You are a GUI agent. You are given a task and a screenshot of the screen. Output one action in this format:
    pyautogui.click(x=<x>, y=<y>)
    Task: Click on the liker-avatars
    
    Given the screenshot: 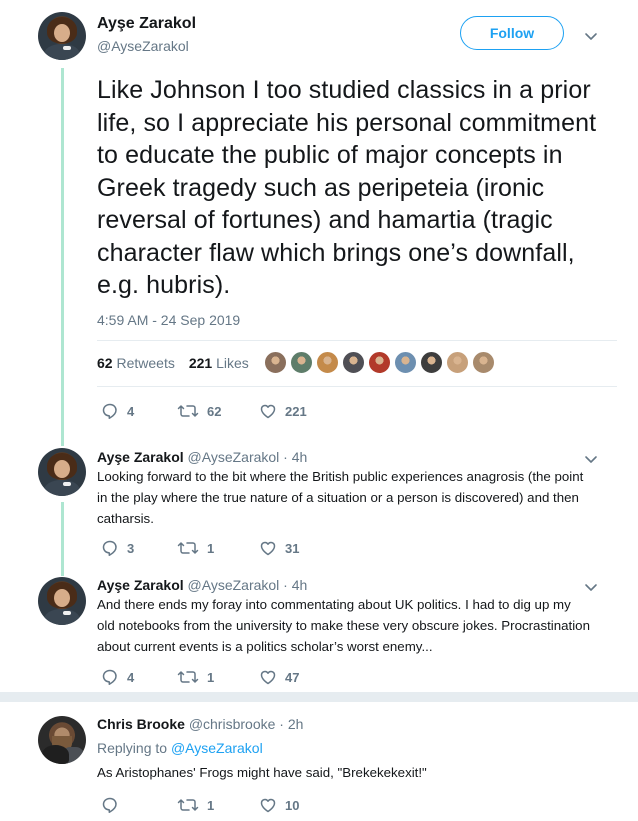 What is the action you would take?
    pyautogui.click(x=379, y=362)
    